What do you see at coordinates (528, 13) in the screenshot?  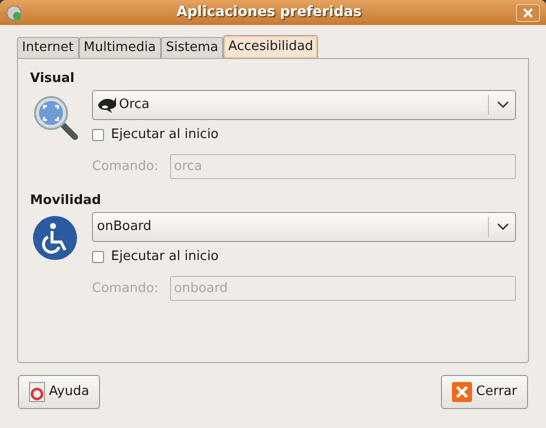 I see `close-icon` at bounding box center [528, 13].